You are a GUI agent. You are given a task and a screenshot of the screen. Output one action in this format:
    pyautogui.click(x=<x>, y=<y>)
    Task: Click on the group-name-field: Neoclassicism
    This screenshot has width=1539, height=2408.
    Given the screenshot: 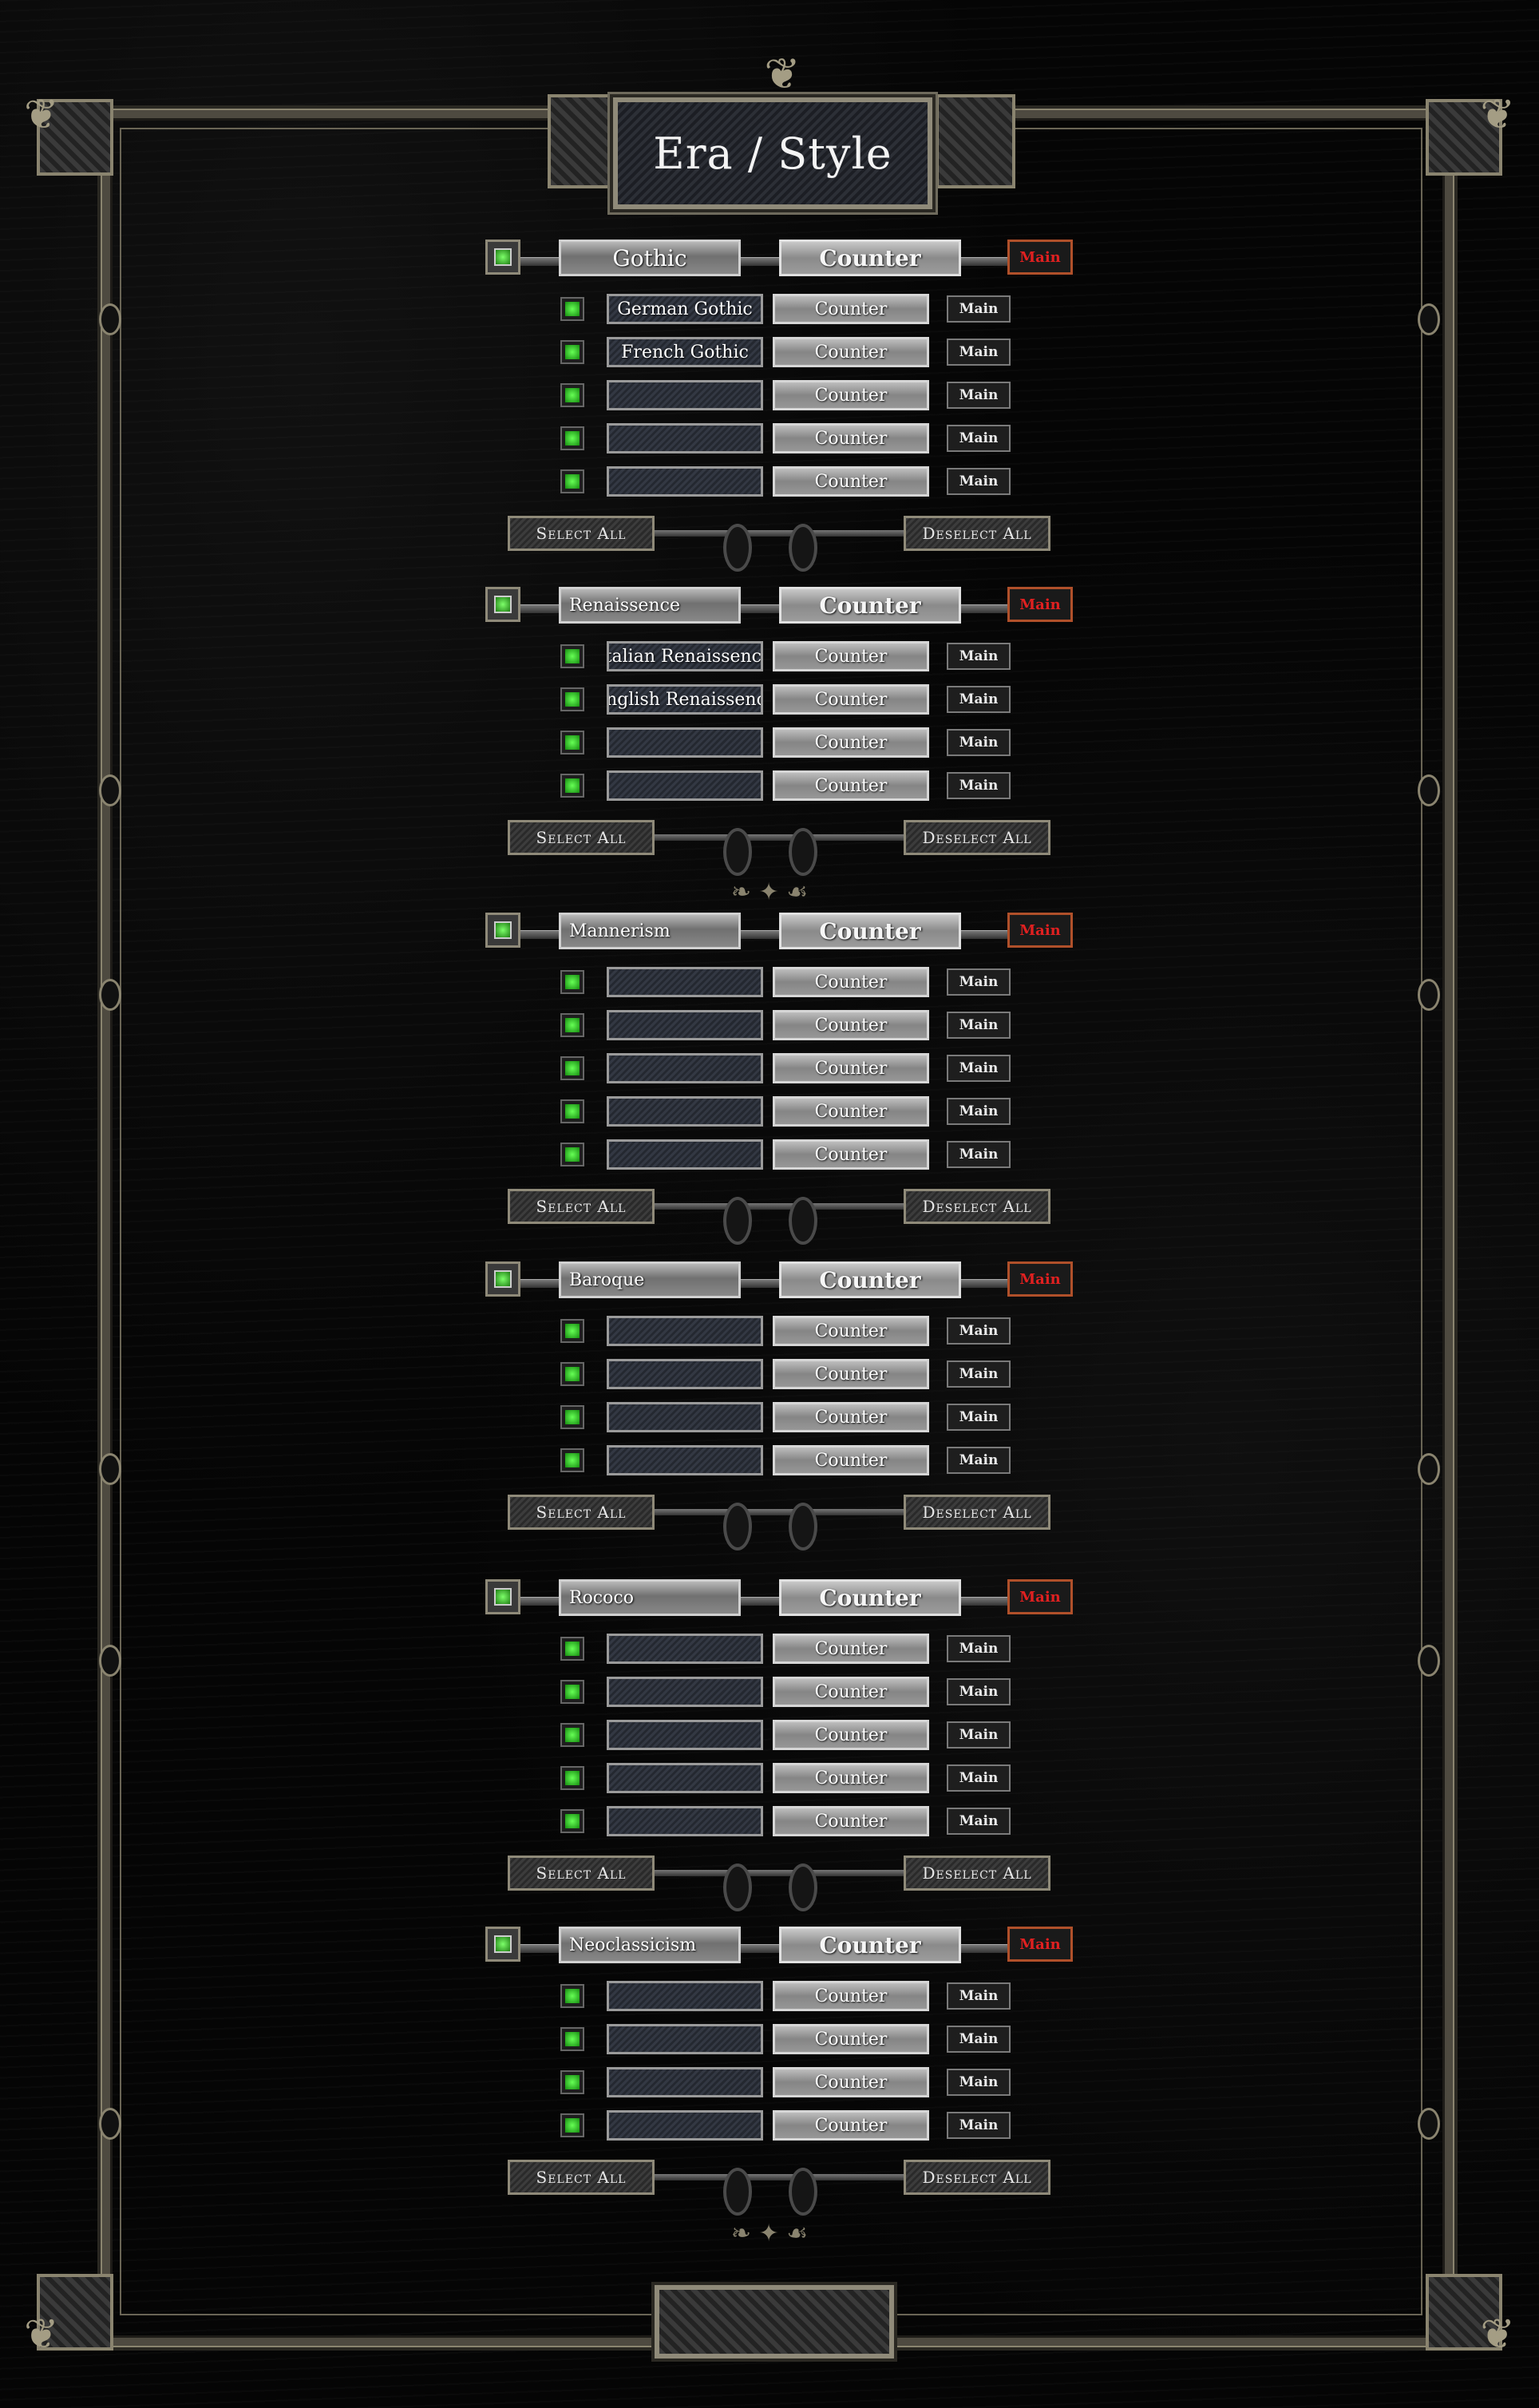 What is the action you would take?
    pyautogui.click(x=650, y=1945)
    